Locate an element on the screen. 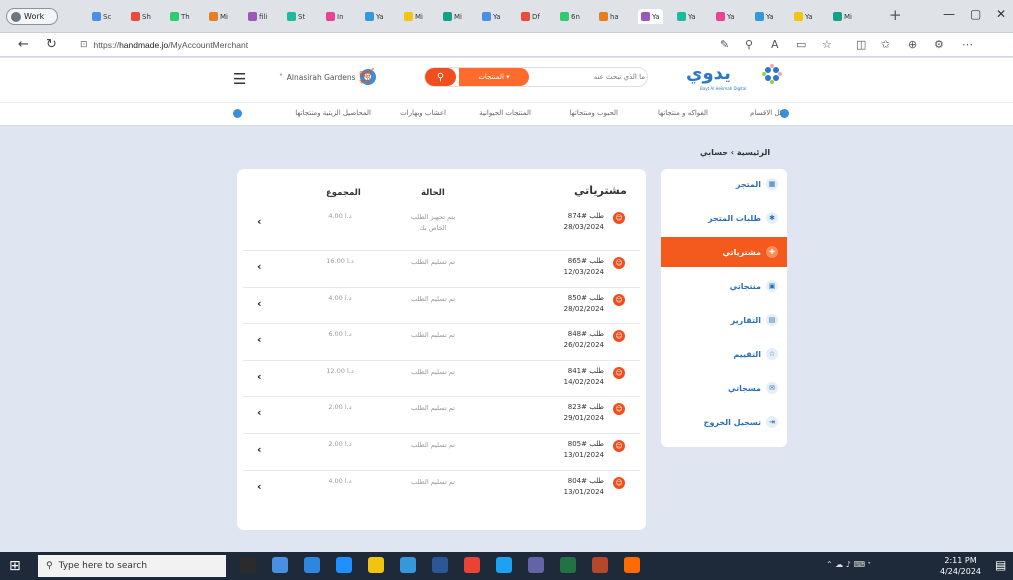 The image size is (1013, 580). category-all: كل الاقسام is located at coordinates (766, 113).